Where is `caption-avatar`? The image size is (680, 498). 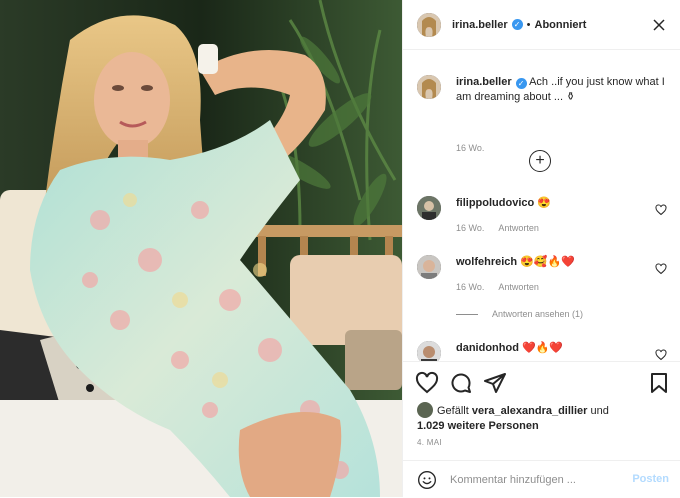 caption-avatar is located at coordinates (429, 87).